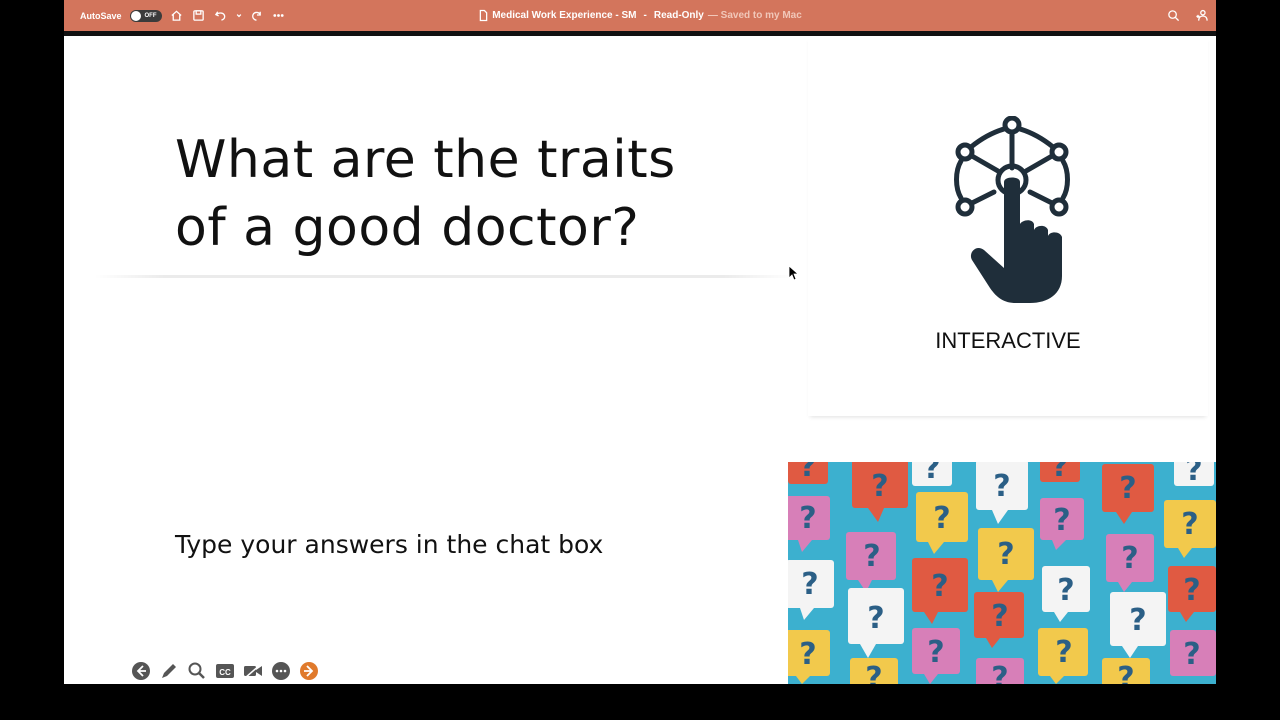 The width and height of the screenshot is (1280, 720). Describe the element at coordinates (455, 194) in the screenshot. I see `slide-title: What are the traits of a good doctor?` at that location.